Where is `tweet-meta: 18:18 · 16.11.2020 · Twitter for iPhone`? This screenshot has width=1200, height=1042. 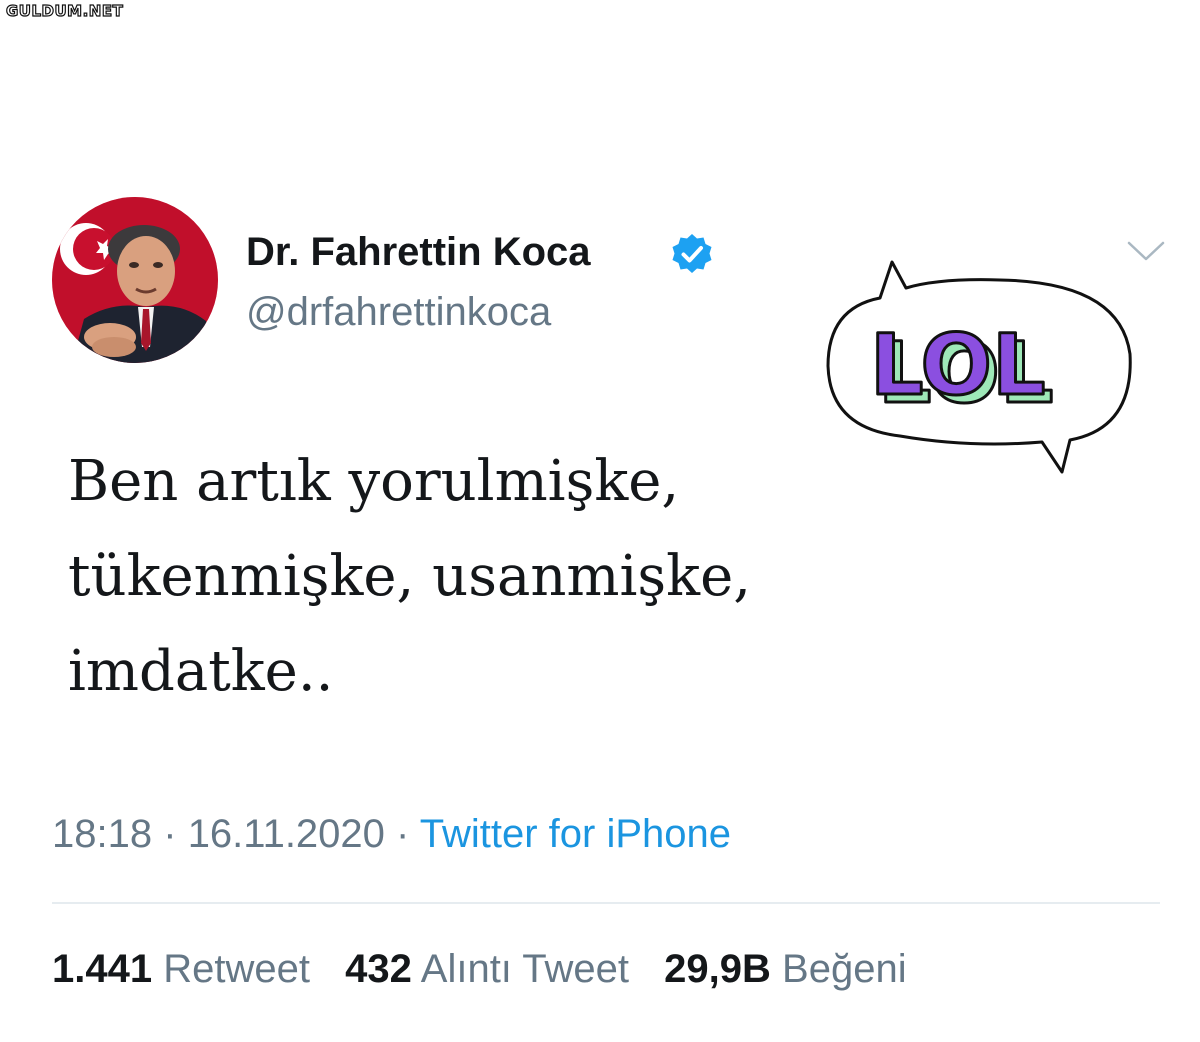
tweet-meta: 18:18 · 16.11.2020 · Twitter for iPhone is located at coordinates (391, 834).